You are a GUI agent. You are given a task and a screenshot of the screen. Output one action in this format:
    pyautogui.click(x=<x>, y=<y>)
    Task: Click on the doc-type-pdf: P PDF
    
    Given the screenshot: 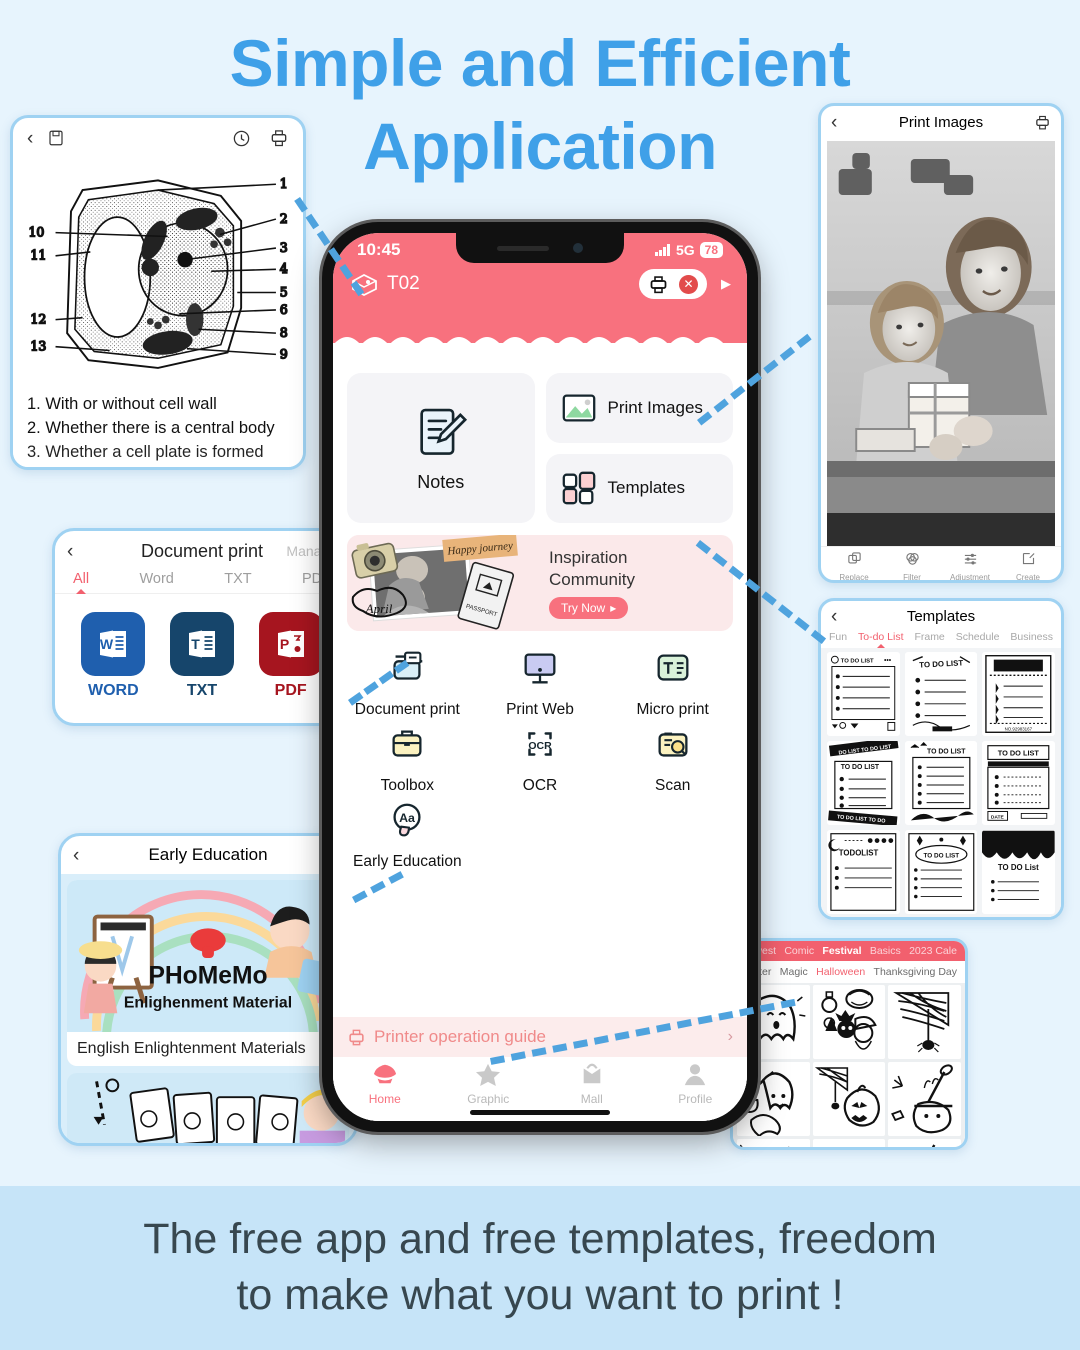 What is the action you would take?
    pyautogui.click(x=290, y=656)
    